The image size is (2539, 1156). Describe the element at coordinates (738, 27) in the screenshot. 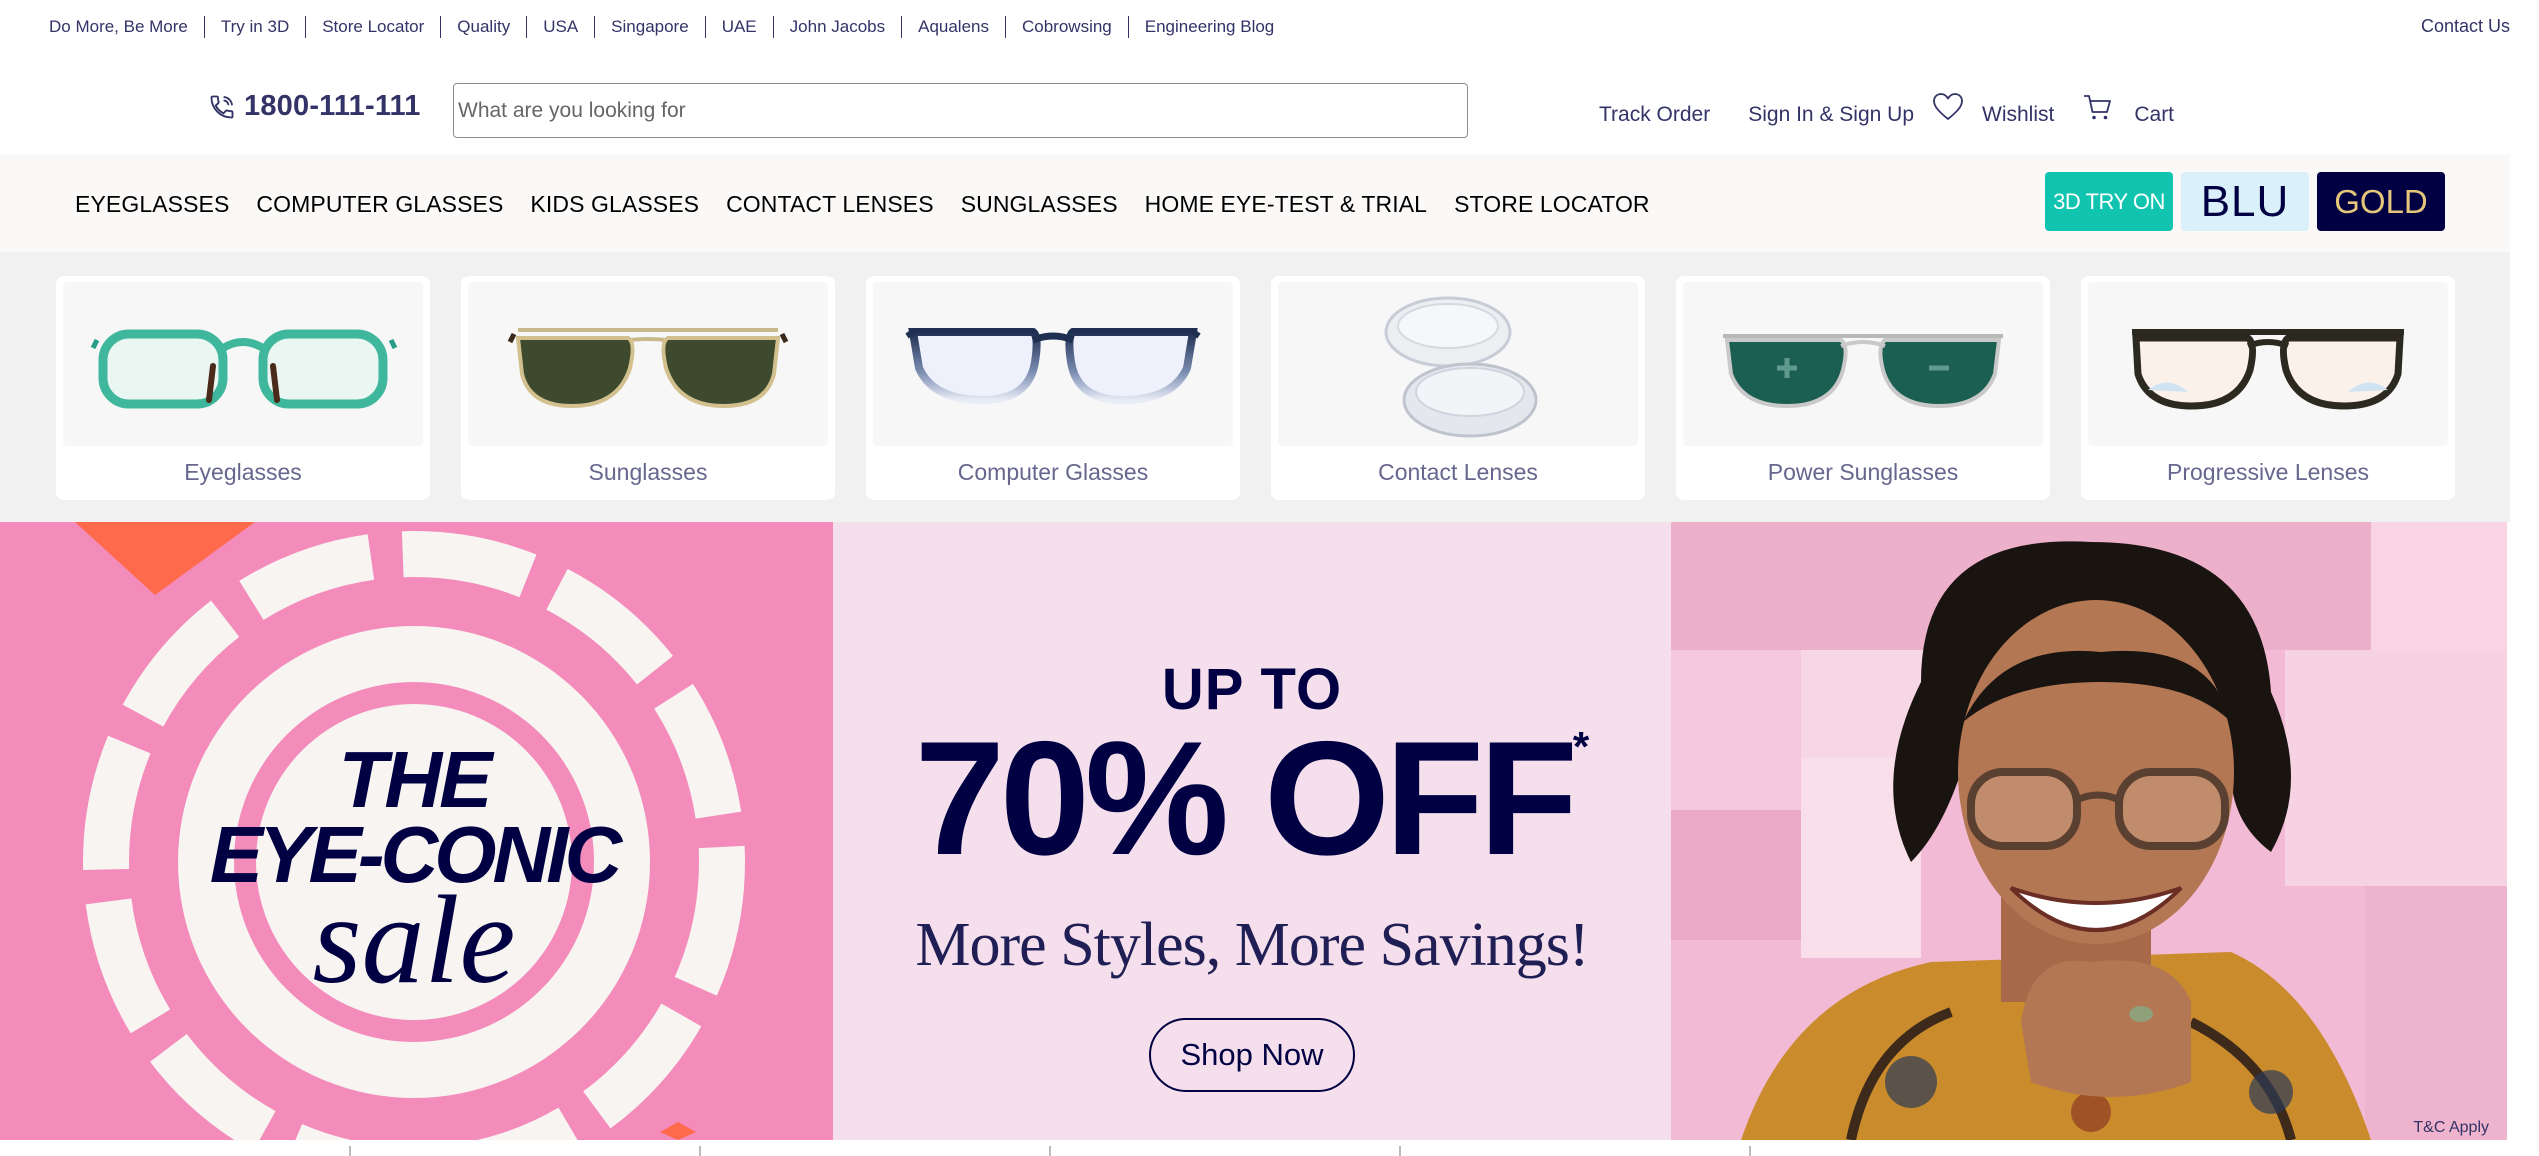

I see `utility-link-uae: UAE` at that location.